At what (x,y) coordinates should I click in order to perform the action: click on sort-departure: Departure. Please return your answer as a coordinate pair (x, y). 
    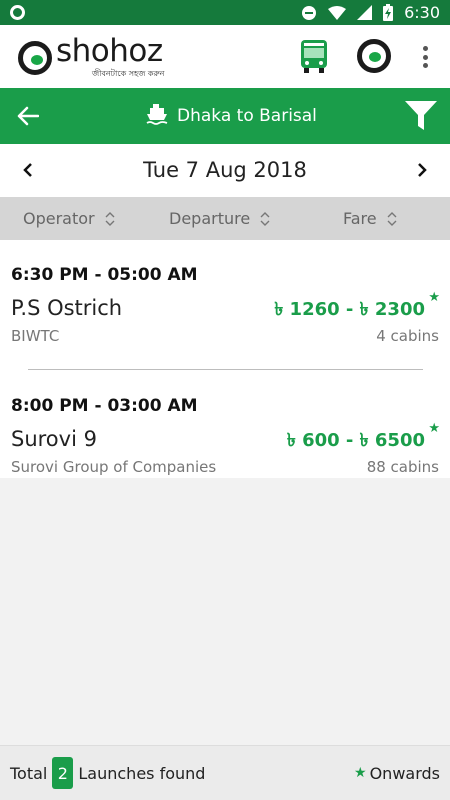
    Looking at the image, I should click on (219, 218).